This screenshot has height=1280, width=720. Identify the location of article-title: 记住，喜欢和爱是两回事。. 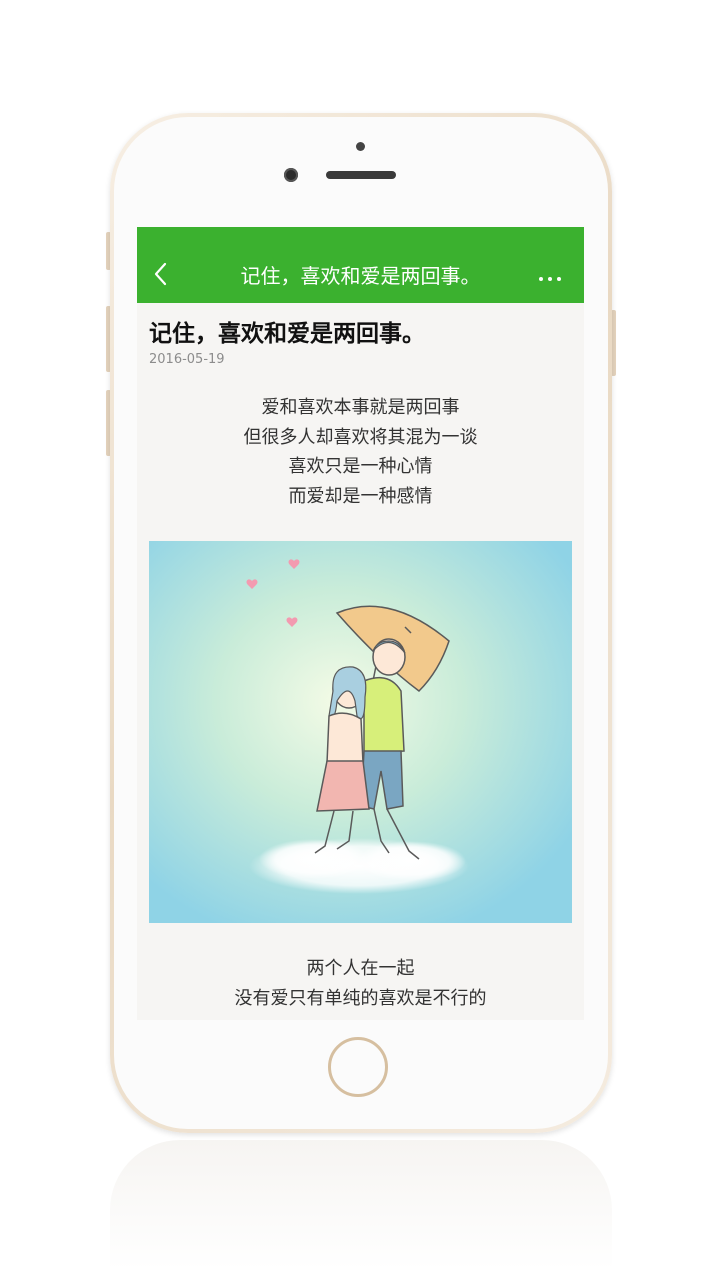
(287, 334).